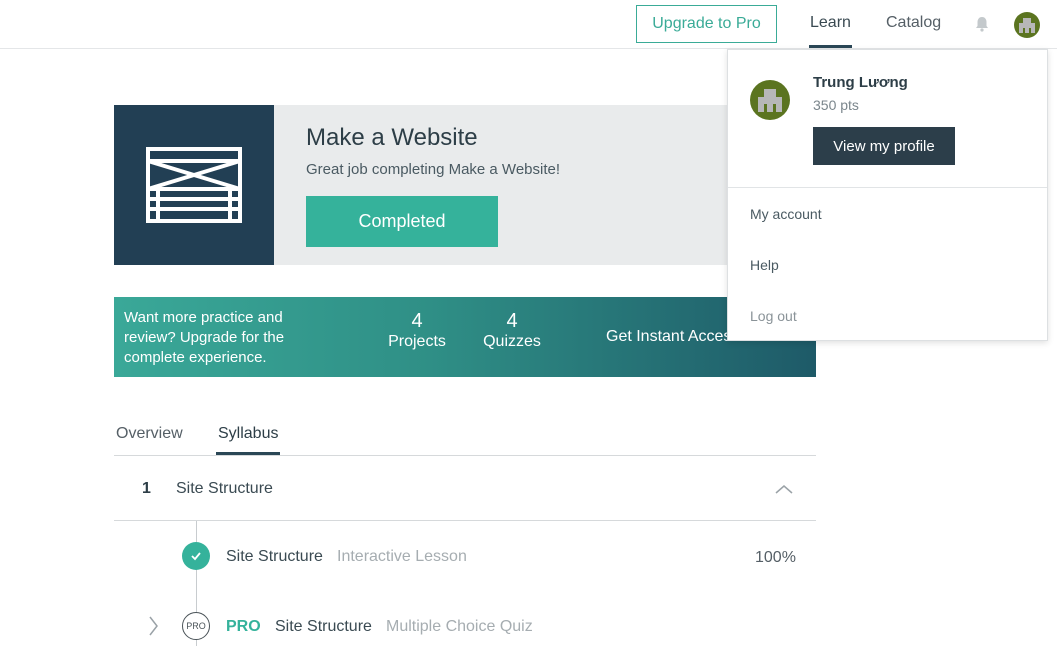  Describe the element at coordinates (402, 221) in the screenshot. I see `completed-button: Completed` at that location.